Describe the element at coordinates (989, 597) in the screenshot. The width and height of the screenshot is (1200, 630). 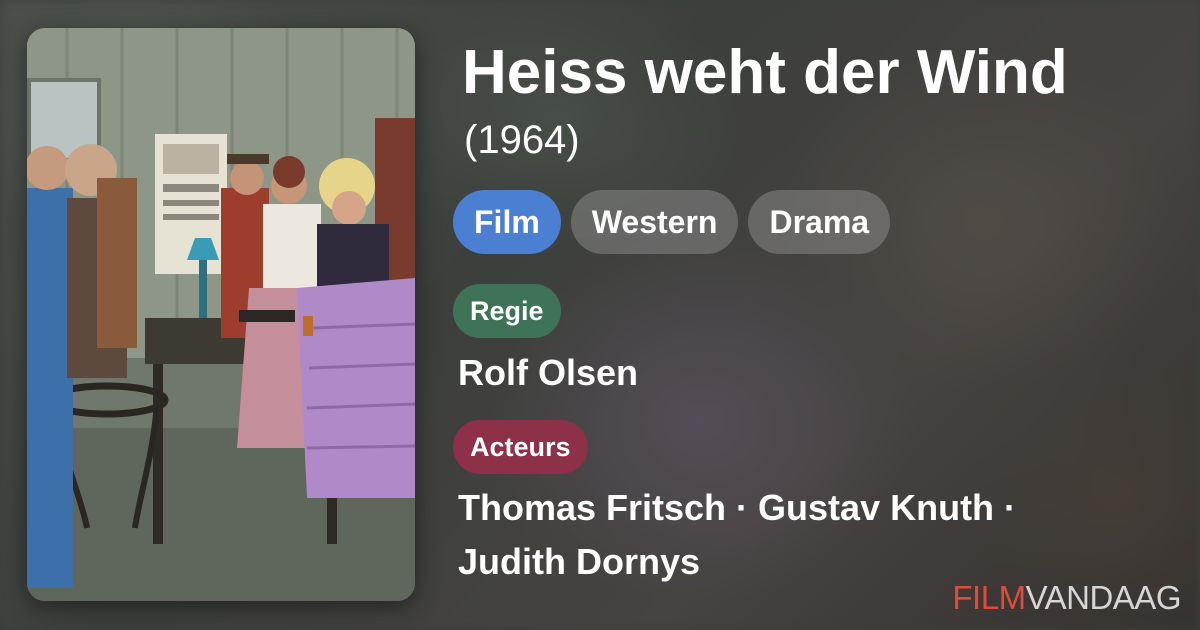
I see `logo-part-film: FILM` at that location.